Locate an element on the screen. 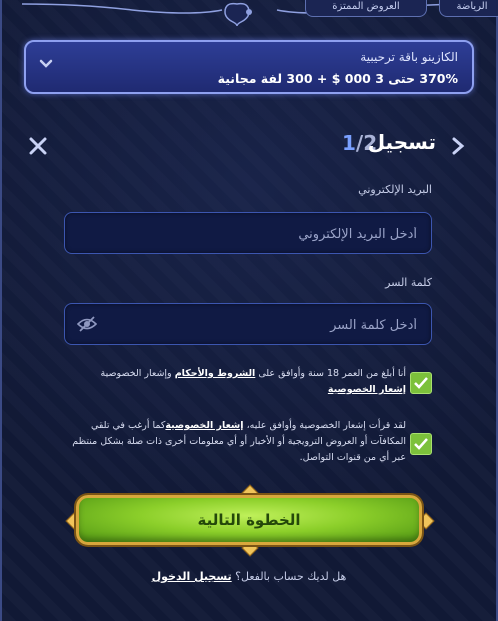 The height and width of the screenshot is (621, 498). email-field-wrapper is located at coordinates (248, 233).